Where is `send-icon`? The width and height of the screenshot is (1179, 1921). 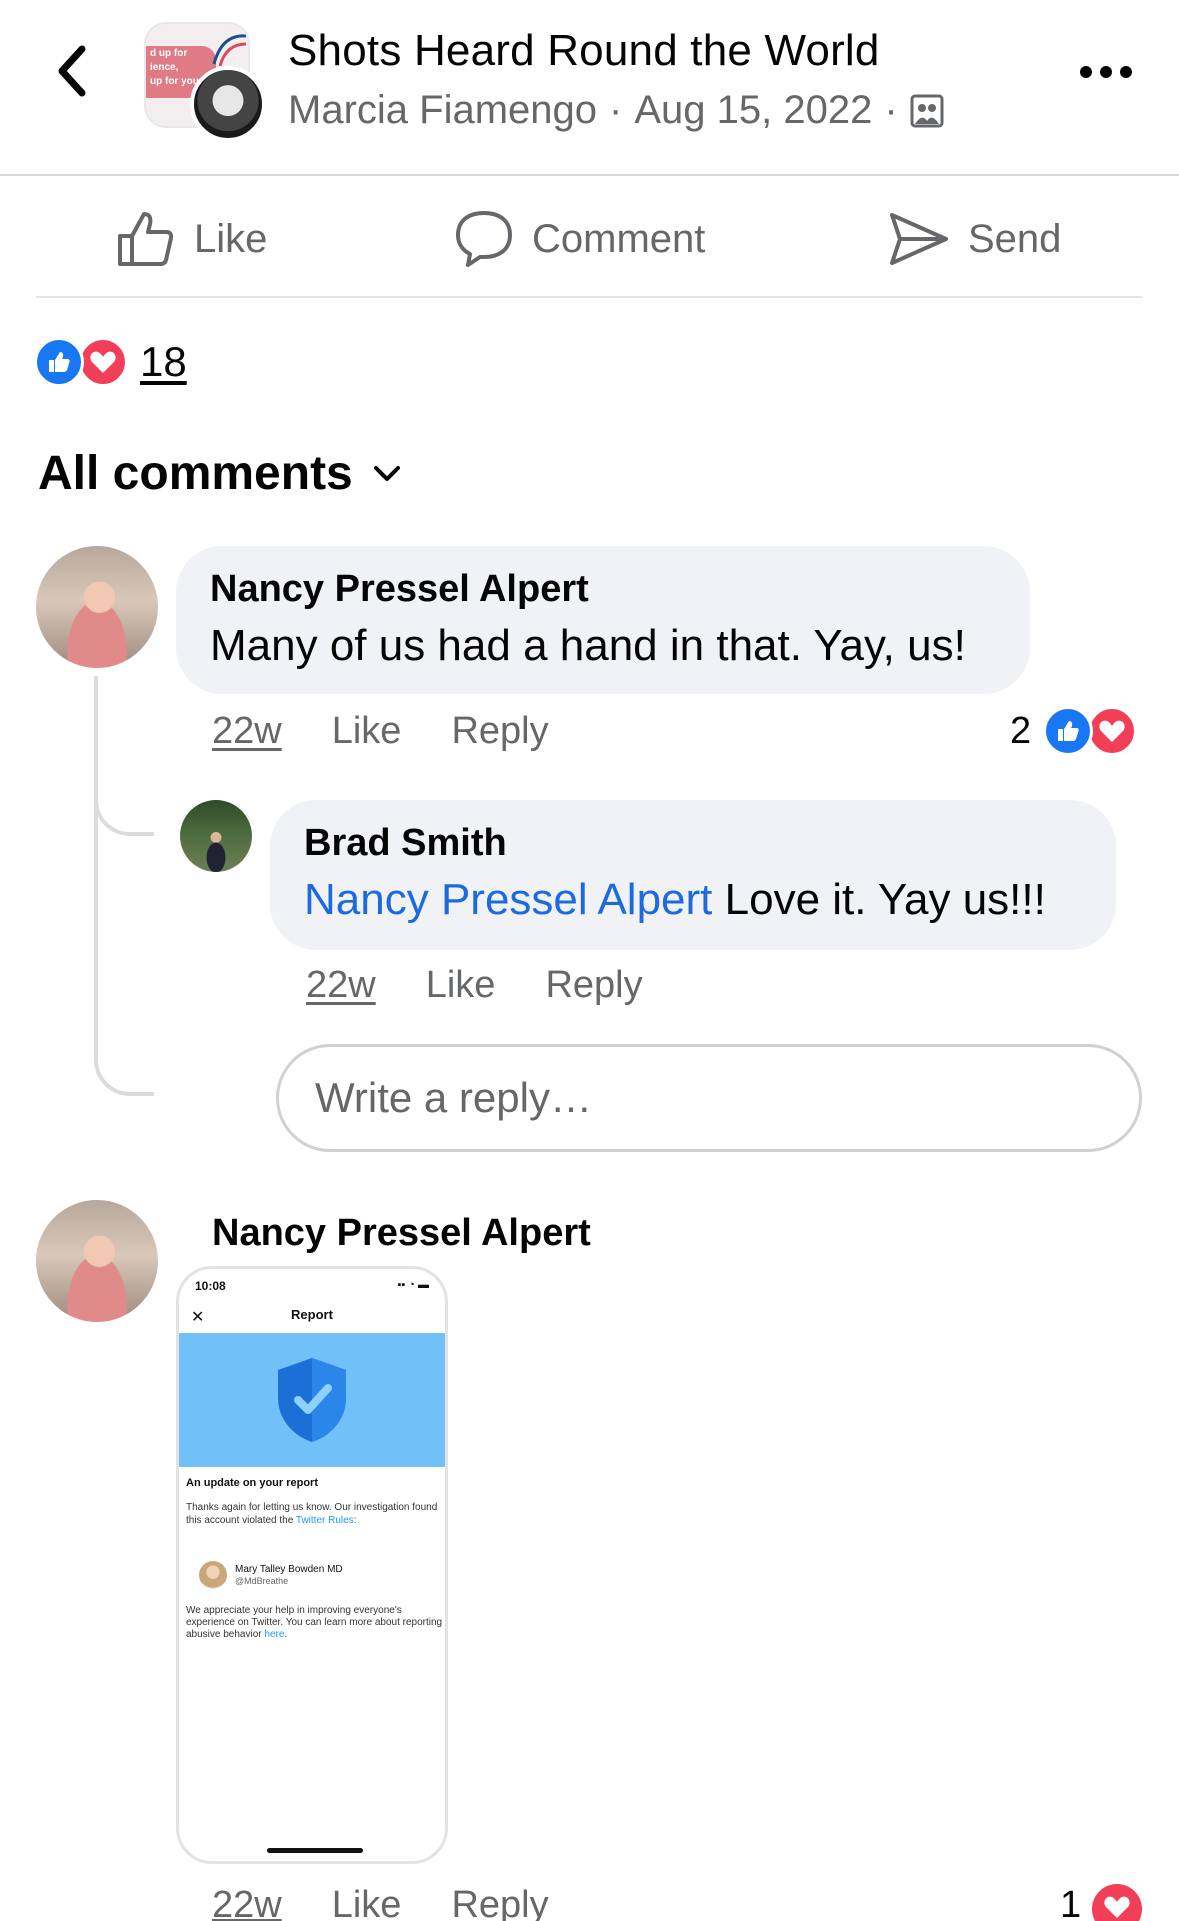 send-icon is located at coordinates (919, 239).